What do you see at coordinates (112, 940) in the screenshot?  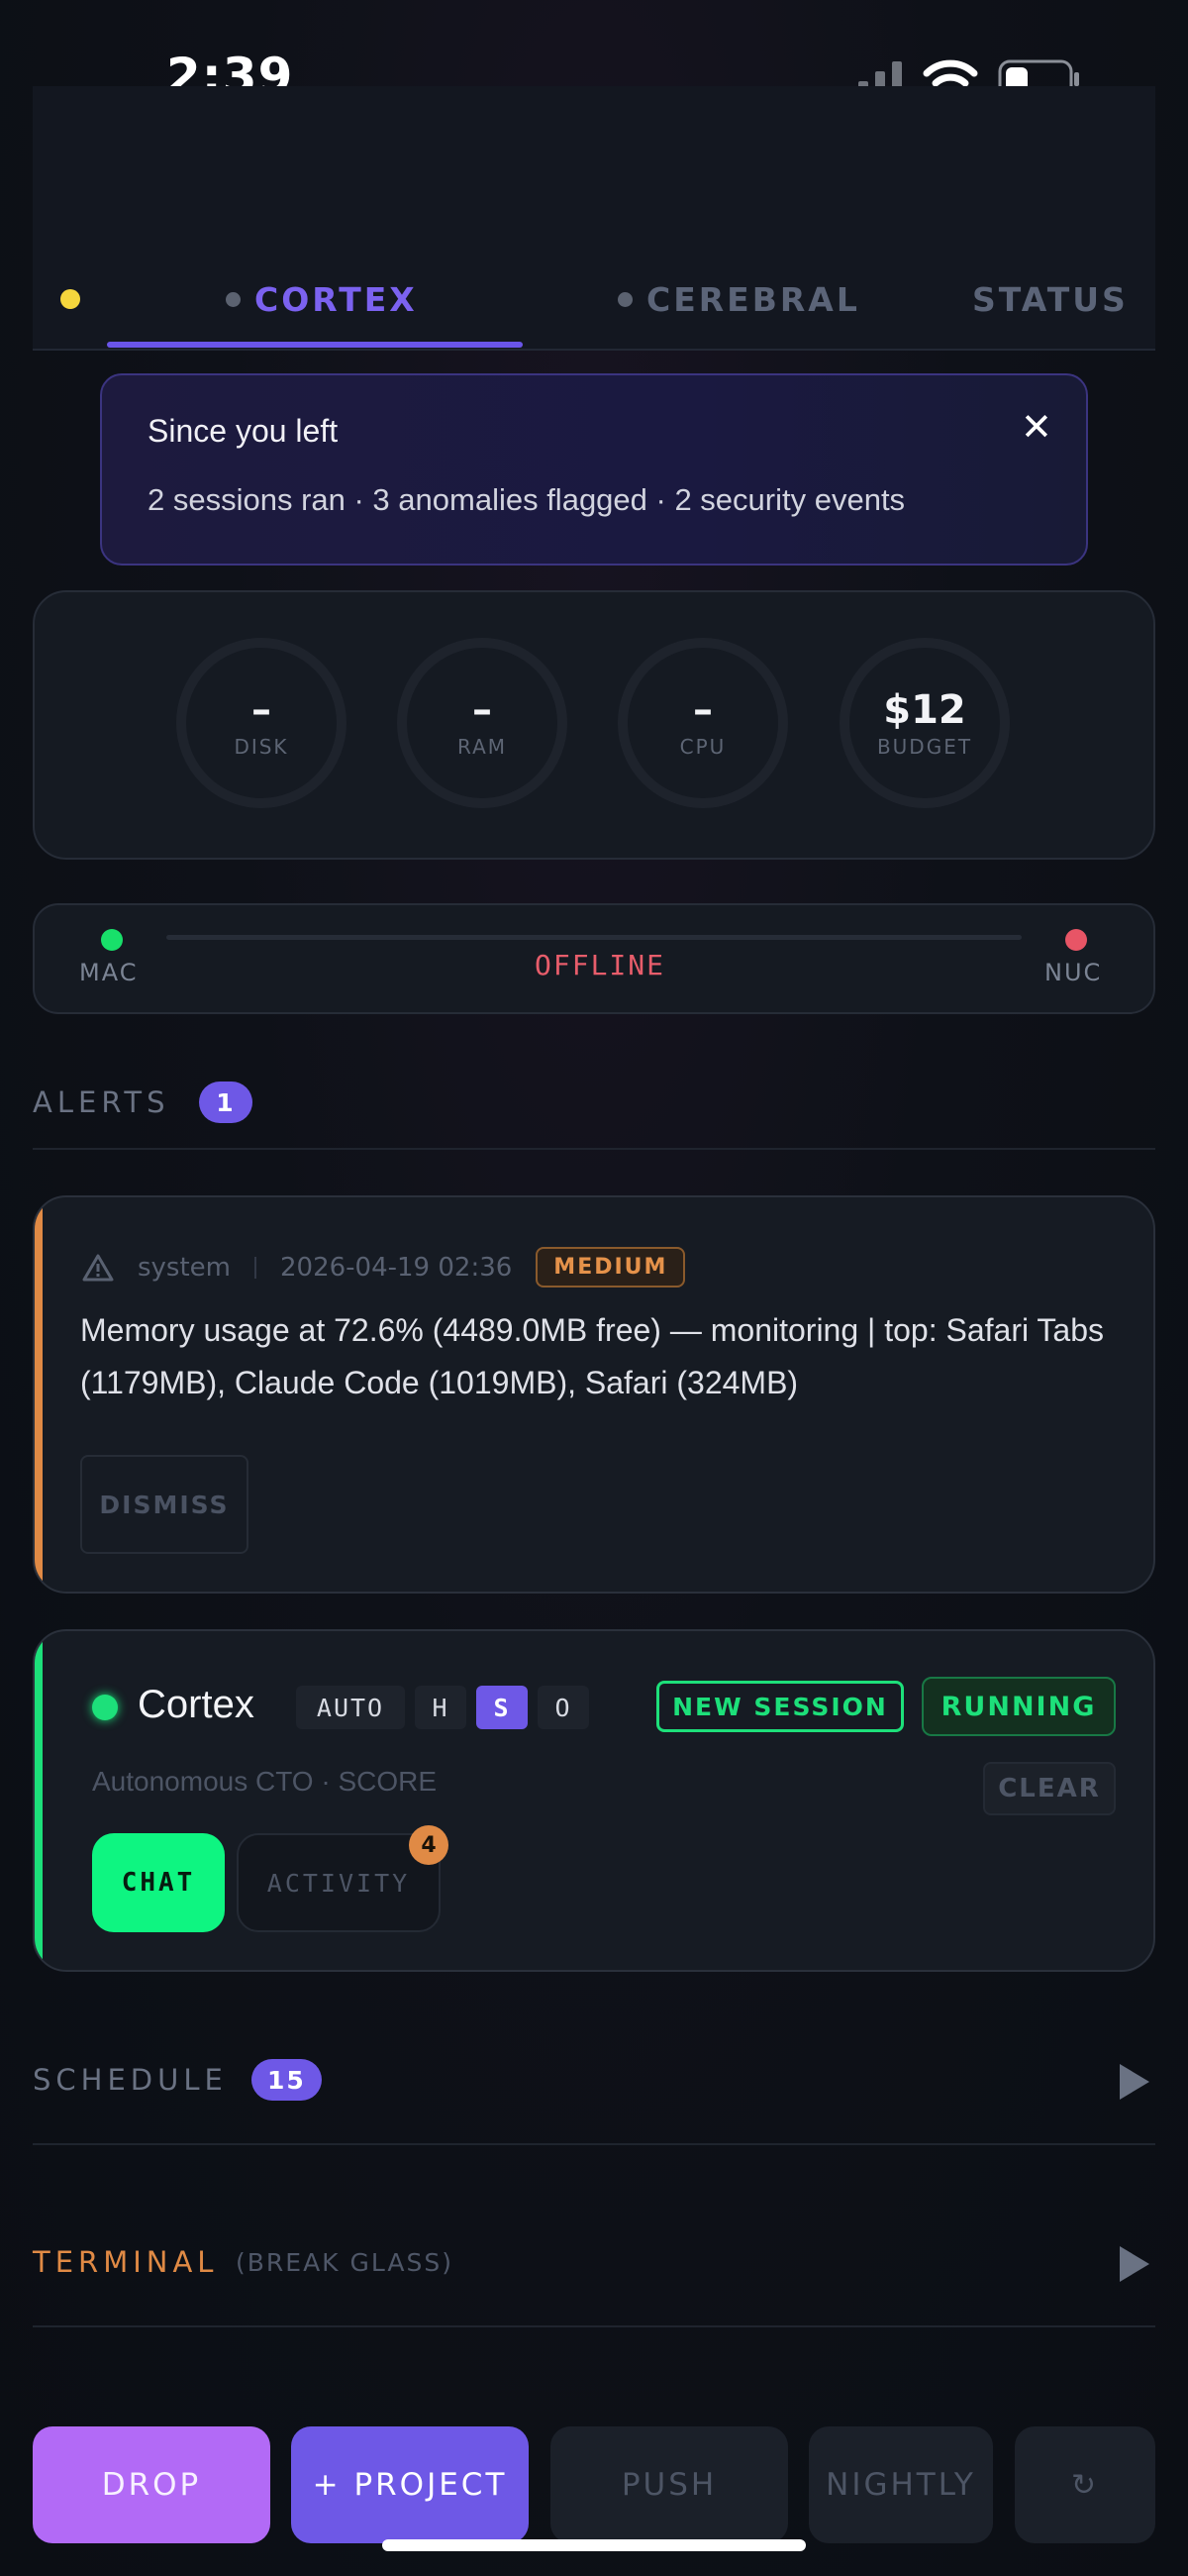 I see `mac-status-dot` at bounding box center [112, 940].